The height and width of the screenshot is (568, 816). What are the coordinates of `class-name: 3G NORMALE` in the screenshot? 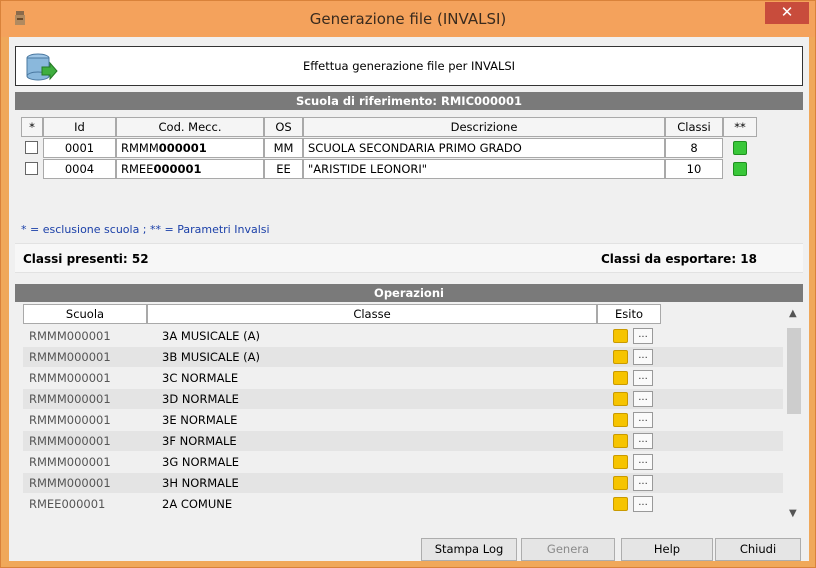 It's located at (200, 462).